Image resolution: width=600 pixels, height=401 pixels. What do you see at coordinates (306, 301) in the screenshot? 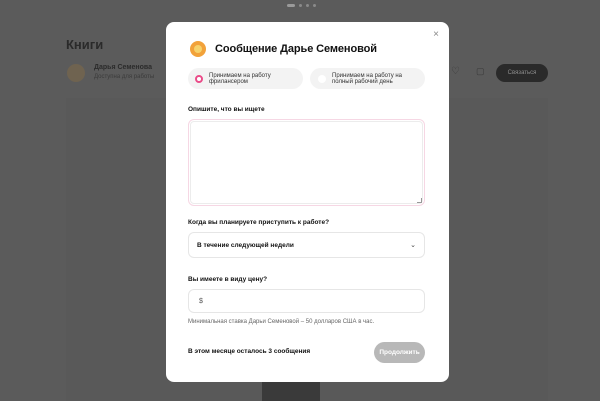
I see `price-input: $` at bounding box center [306, 301].